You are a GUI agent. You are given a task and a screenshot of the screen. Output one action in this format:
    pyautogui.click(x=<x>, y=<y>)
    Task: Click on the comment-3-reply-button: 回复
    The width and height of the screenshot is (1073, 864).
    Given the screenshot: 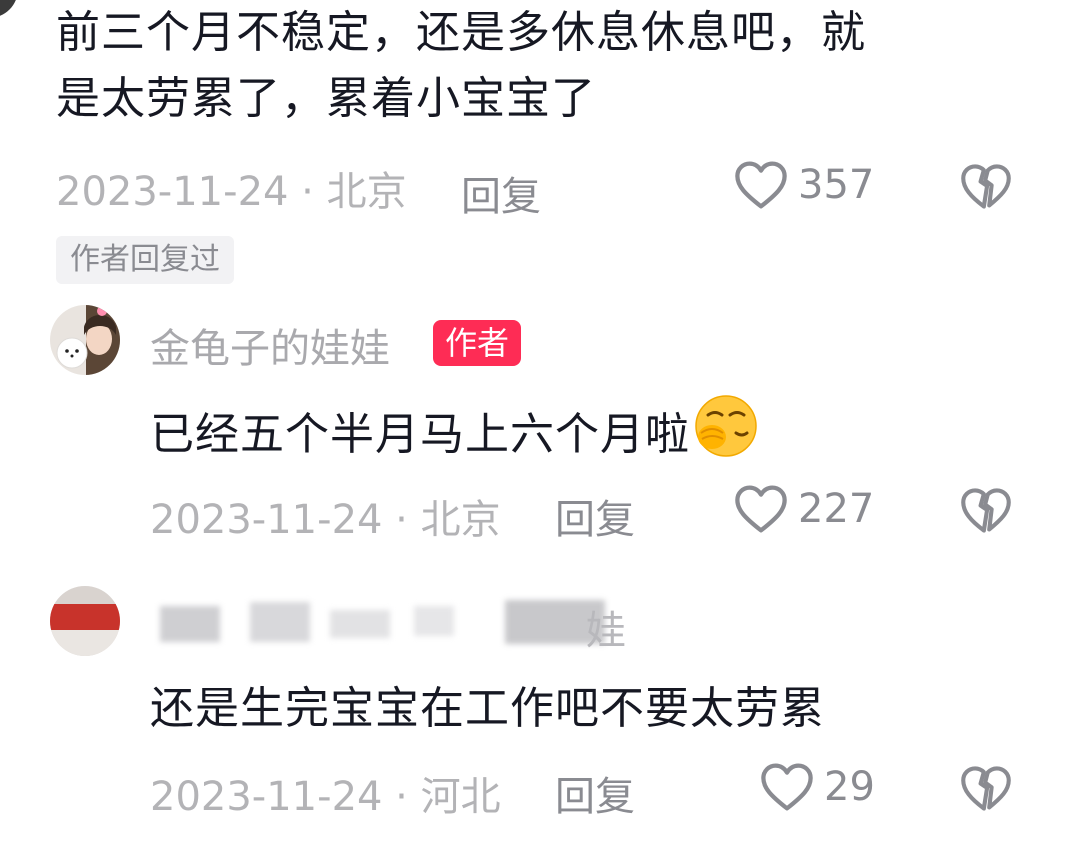 What is the action you would take?
    pyautogui.click(x=595, y=793)
    